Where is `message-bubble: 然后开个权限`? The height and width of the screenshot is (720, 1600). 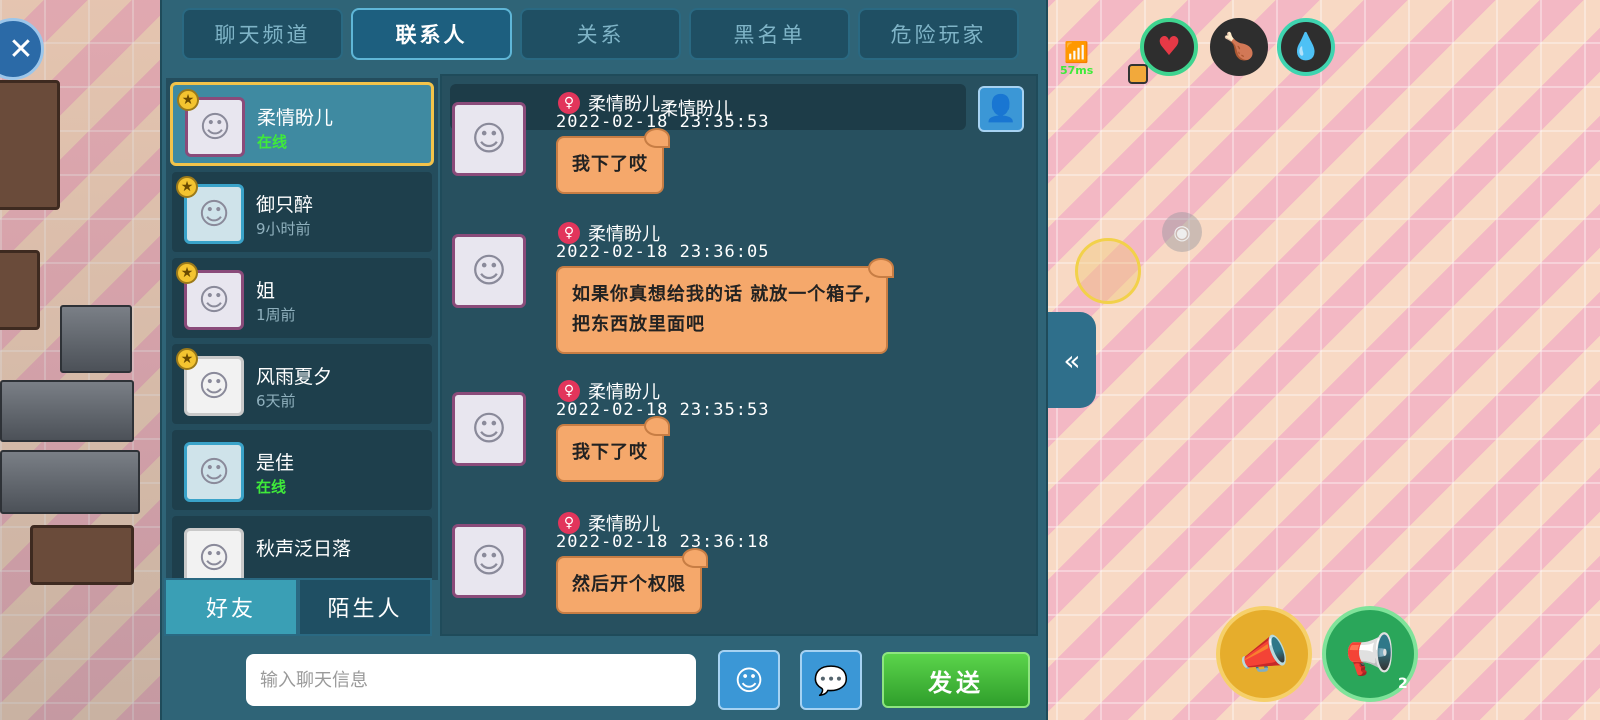 message-bubble: 然后开个权限 is located at coordinates (632, 581).